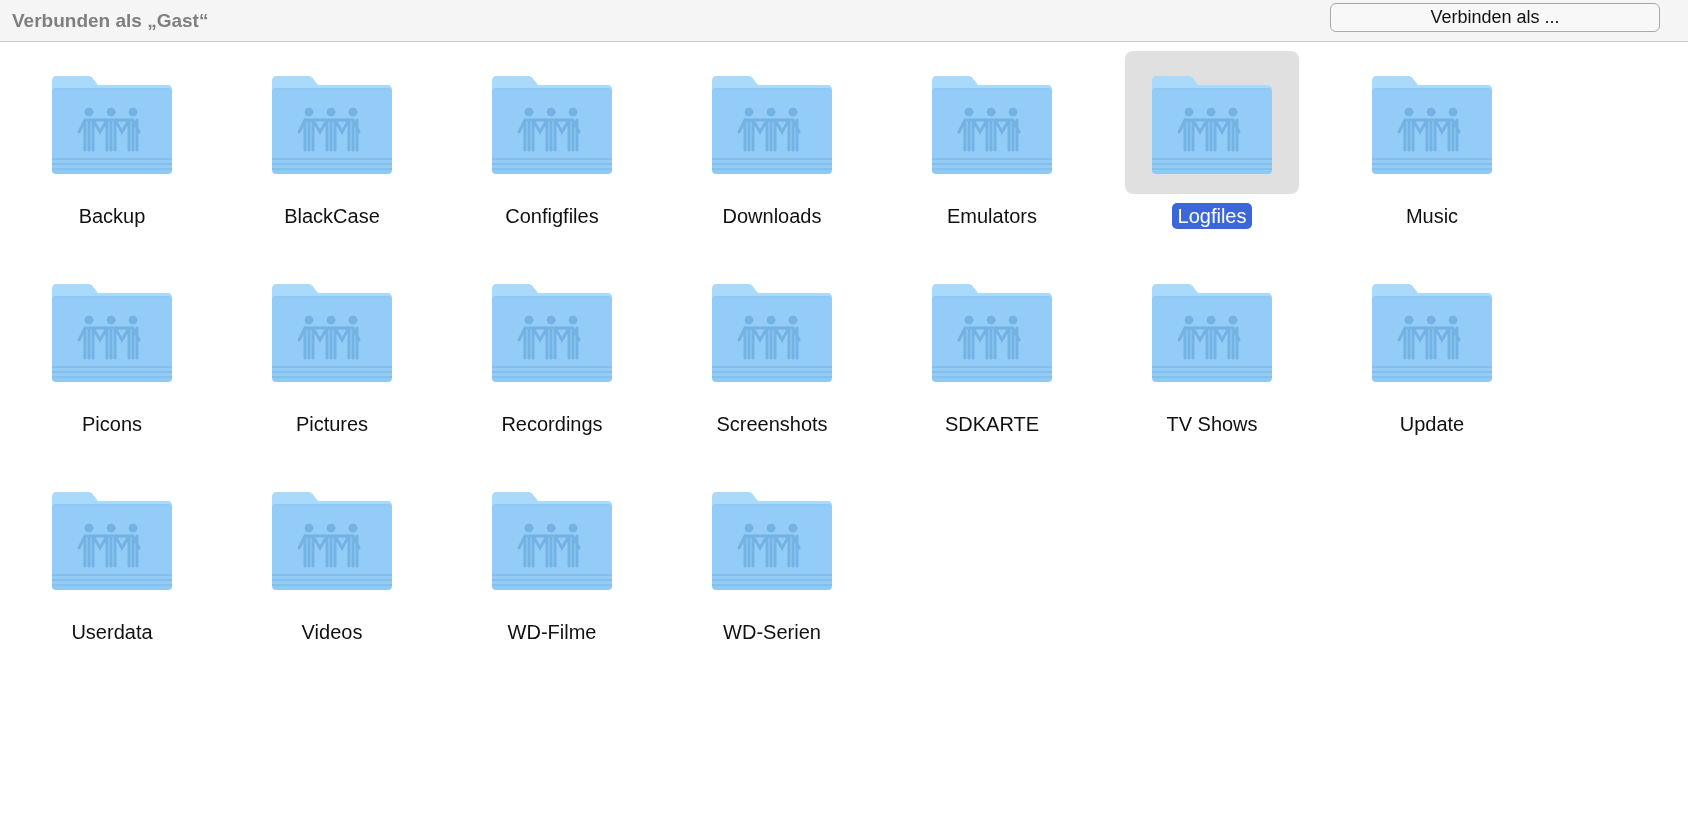 Image resolution: width=1688 pixels, height=816 pixels. What do you see at coordinates (112, 424) in the screenshot?
I see `folder-name: Picons` at bounding box center [112, 424].